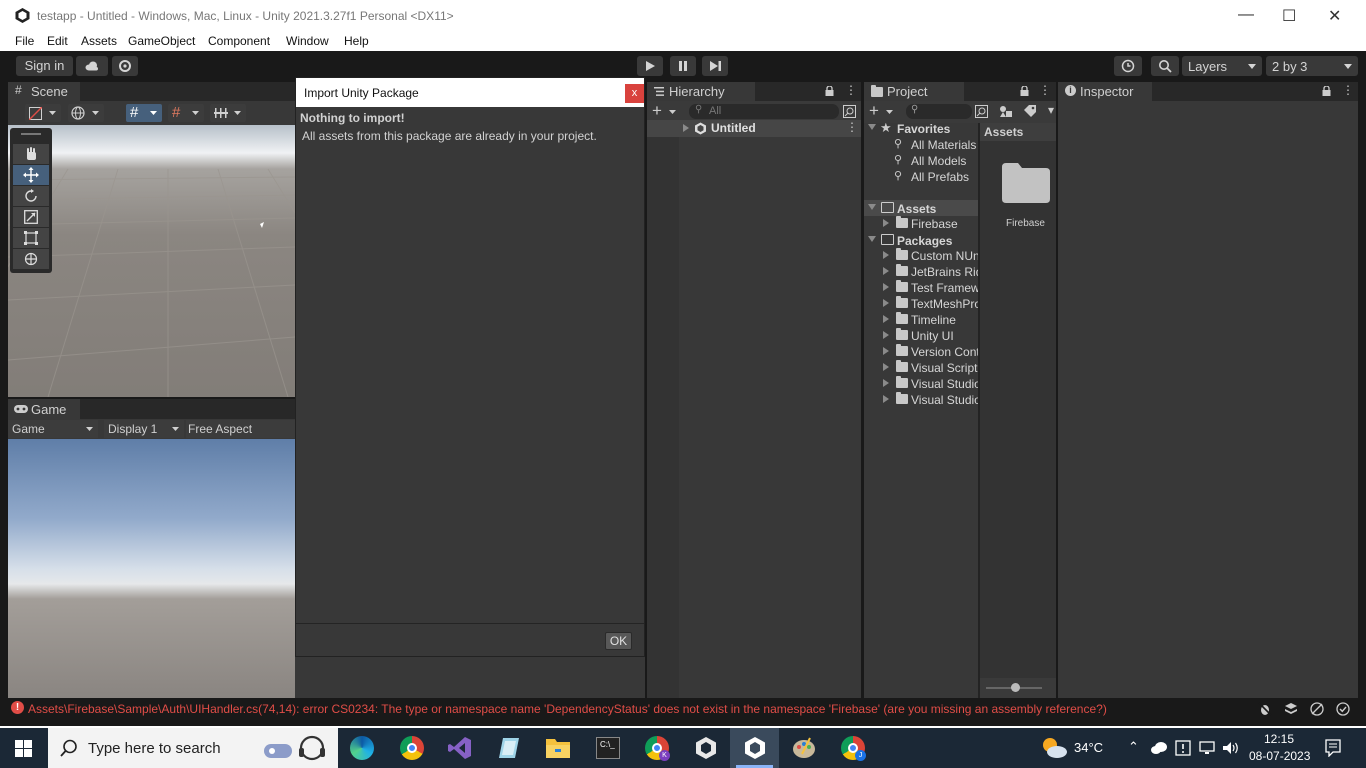  I want to click on tab-inspector: i Inspector, so click(1105, 91).